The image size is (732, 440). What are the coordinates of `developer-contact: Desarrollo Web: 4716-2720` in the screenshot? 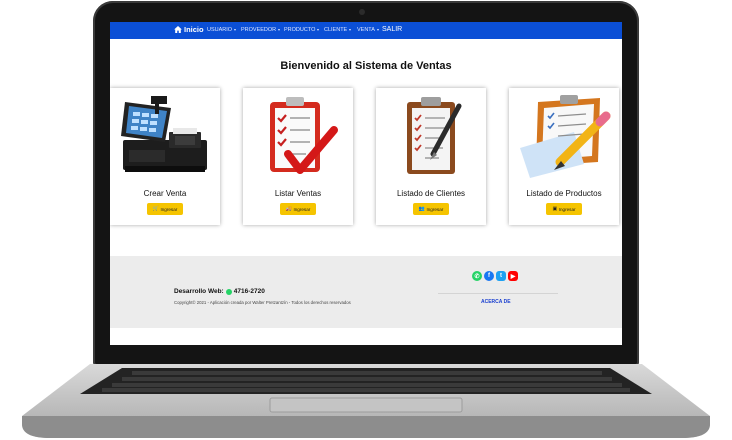 It's located at (219, 291).